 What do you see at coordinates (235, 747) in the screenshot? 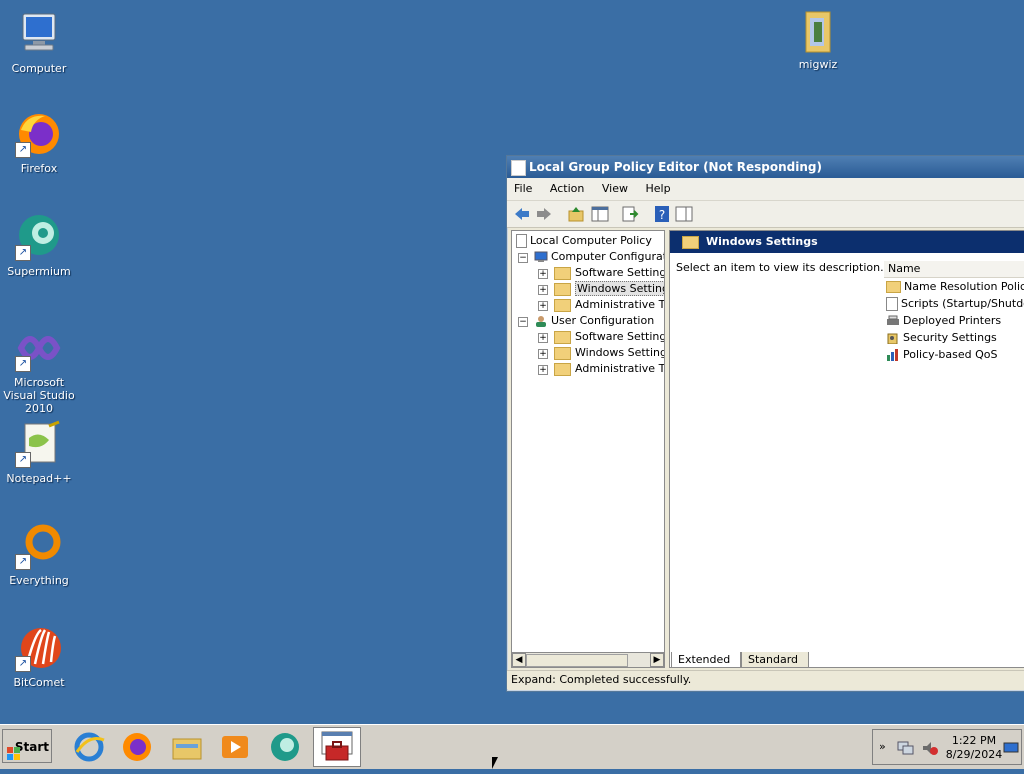
I see `media-player-icon` at bounding box center [235, 747].